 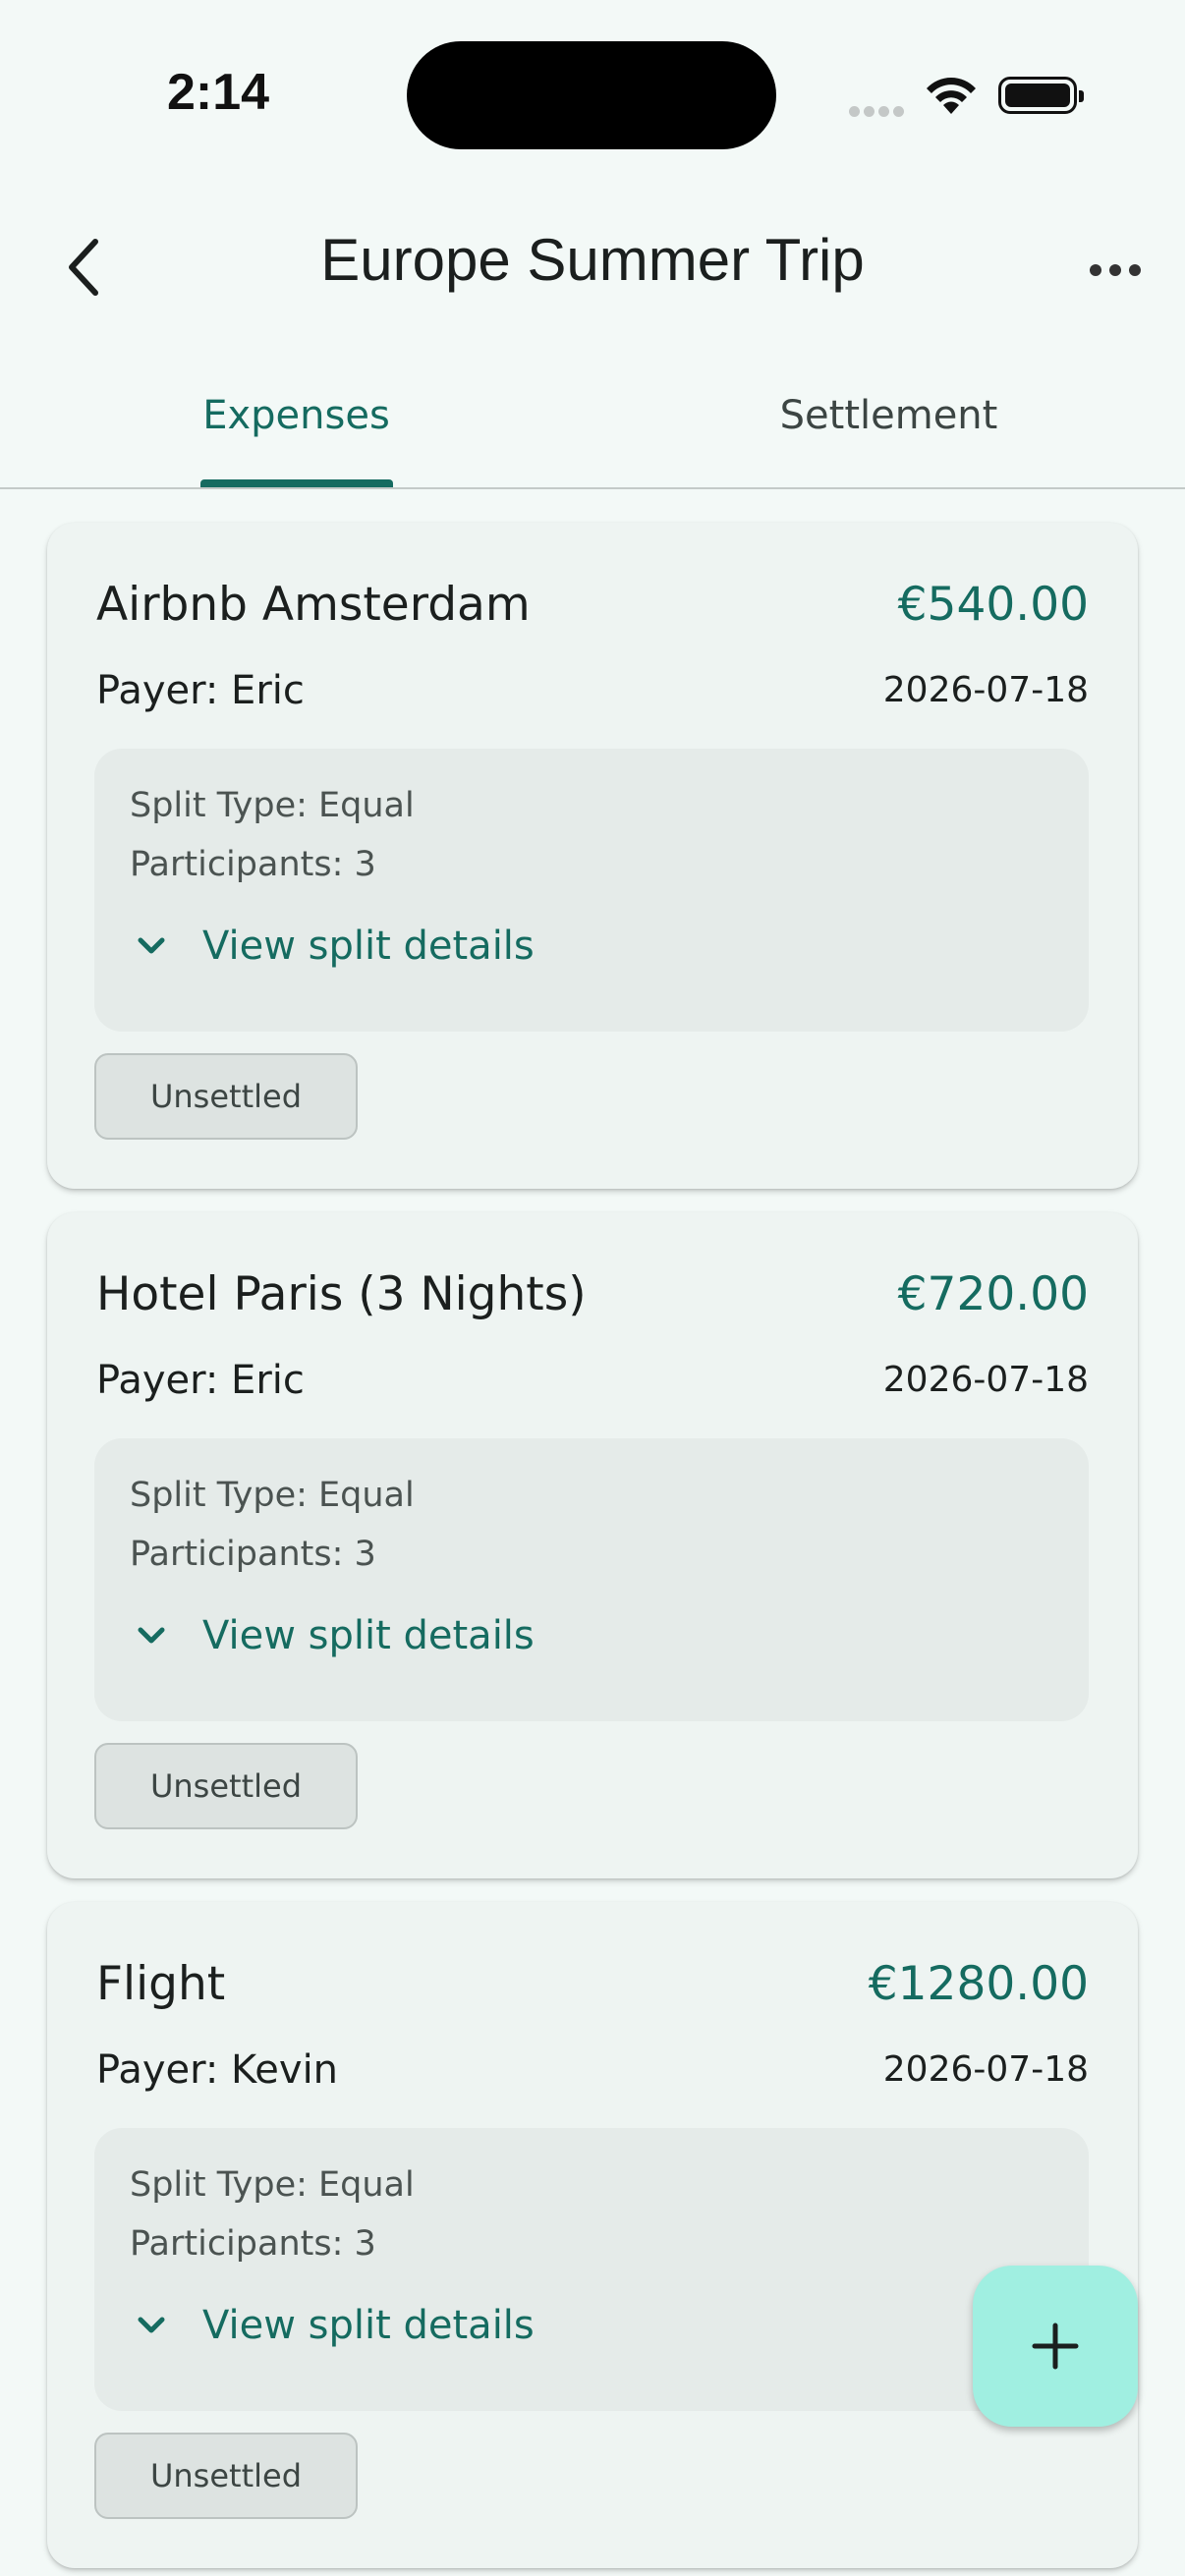 I want to click on battery-icon, so click(x=1041, y=95).